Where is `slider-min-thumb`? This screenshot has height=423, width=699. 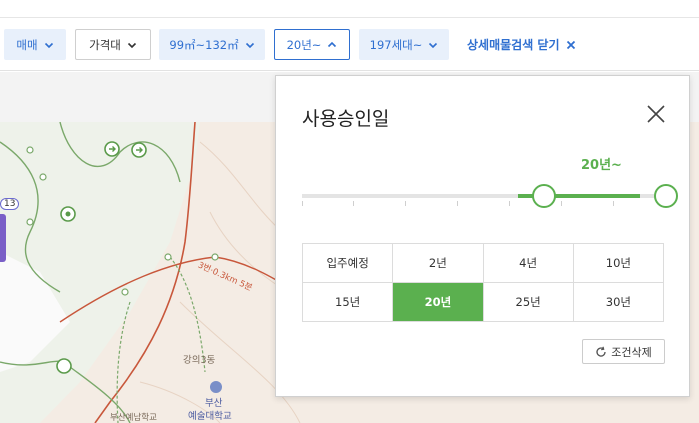 slider-min-thumb is located at coordinates (544, 196).